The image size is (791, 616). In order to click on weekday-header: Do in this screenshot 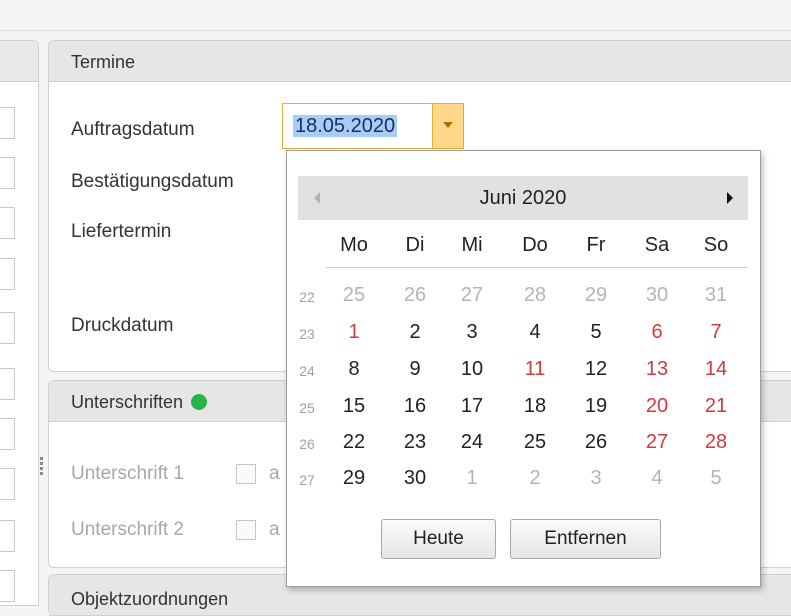, I will do `click(535, 245)`.